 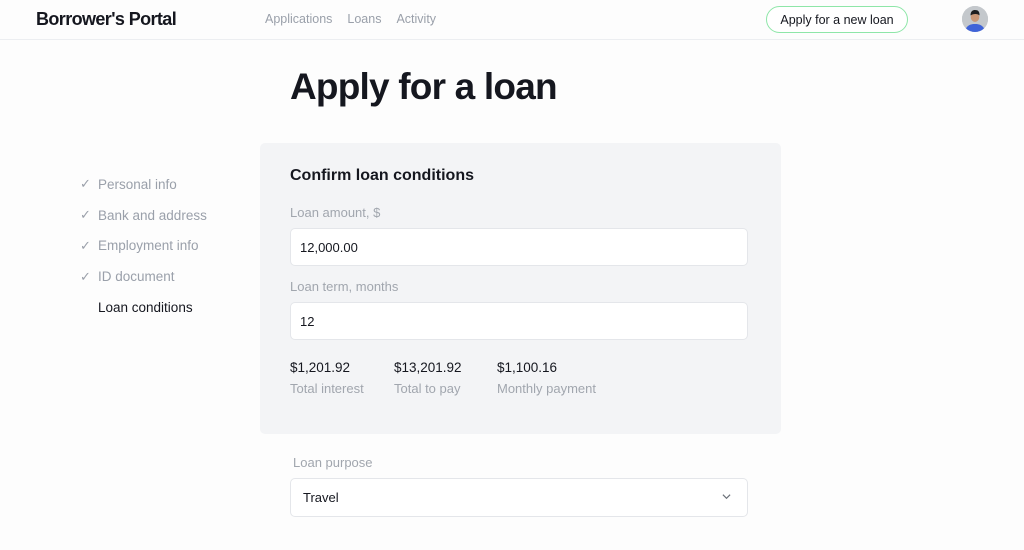 I want to click on loan-amount-label: Loan amount, $, so click(x=335, y=212).